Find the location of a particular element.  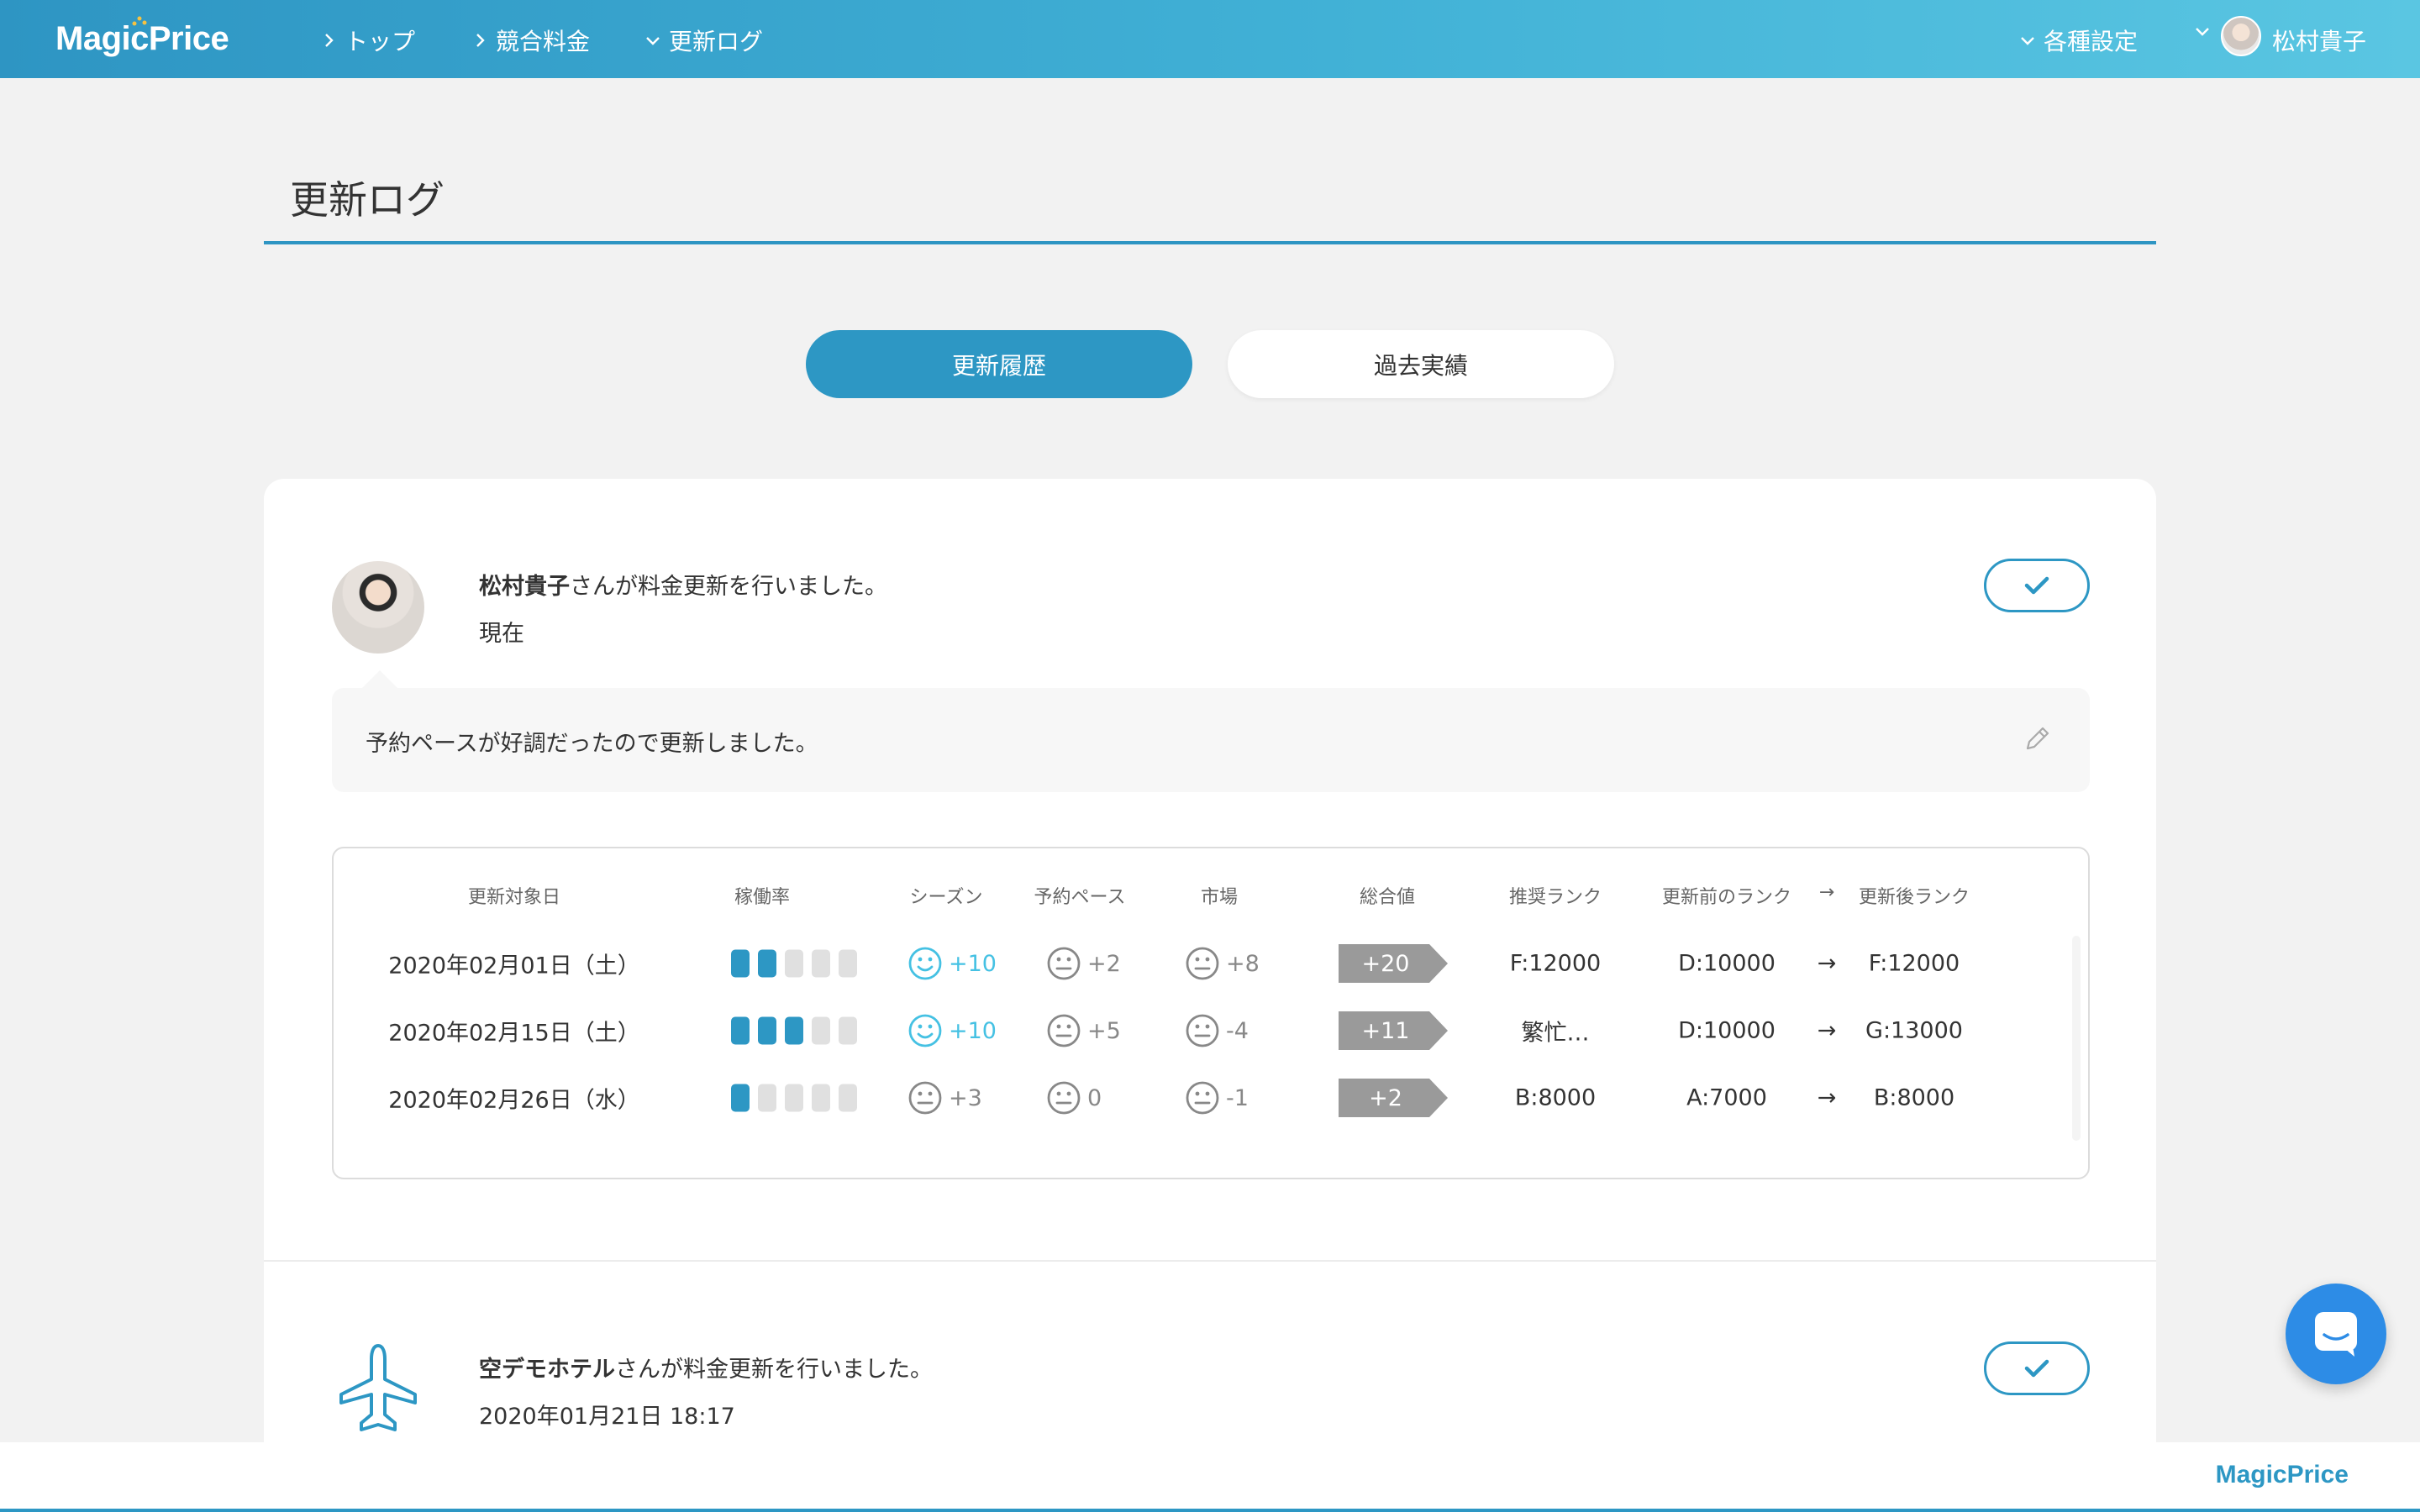

recommended-rank: F:12000 is located at coordinates (1556, 963).